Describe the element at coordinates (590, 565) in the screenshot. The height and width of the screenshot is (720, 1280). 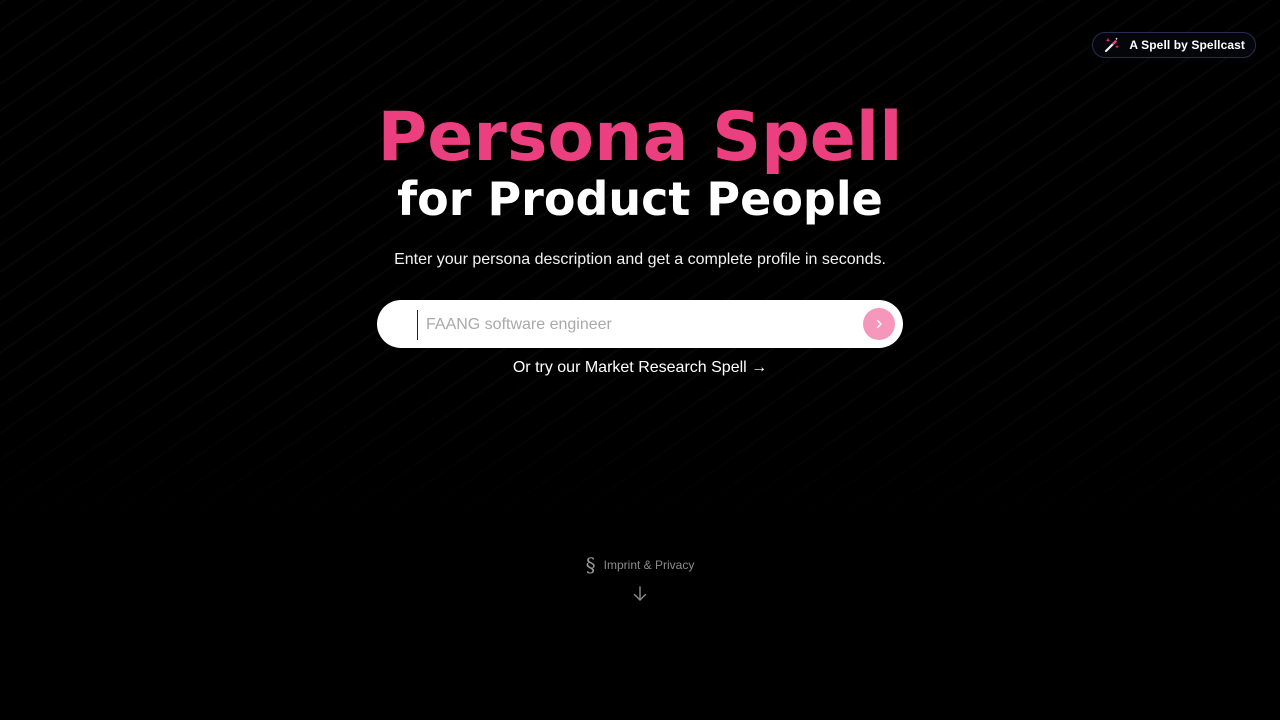
I see `section-sign-icon: §` at that location.